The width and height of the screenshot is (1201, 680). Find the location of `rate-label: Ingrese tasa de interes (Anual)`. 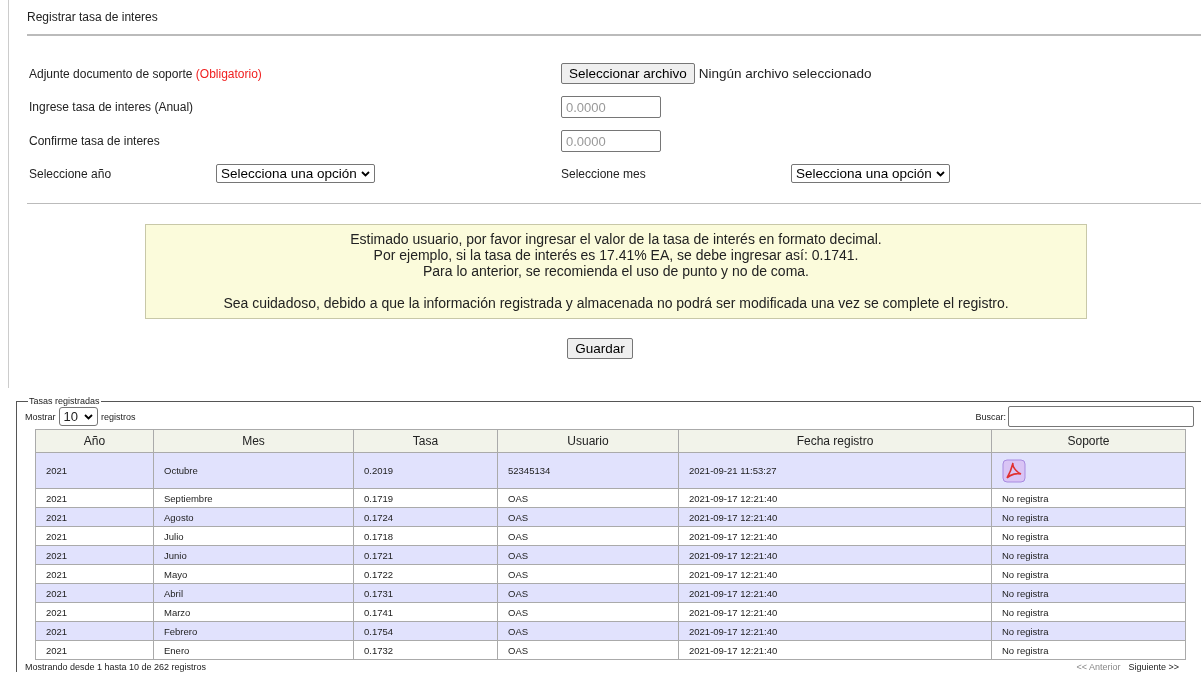

rate-label: Ingrese tasa de interes (Anual) is located at coordinates (112, 107).